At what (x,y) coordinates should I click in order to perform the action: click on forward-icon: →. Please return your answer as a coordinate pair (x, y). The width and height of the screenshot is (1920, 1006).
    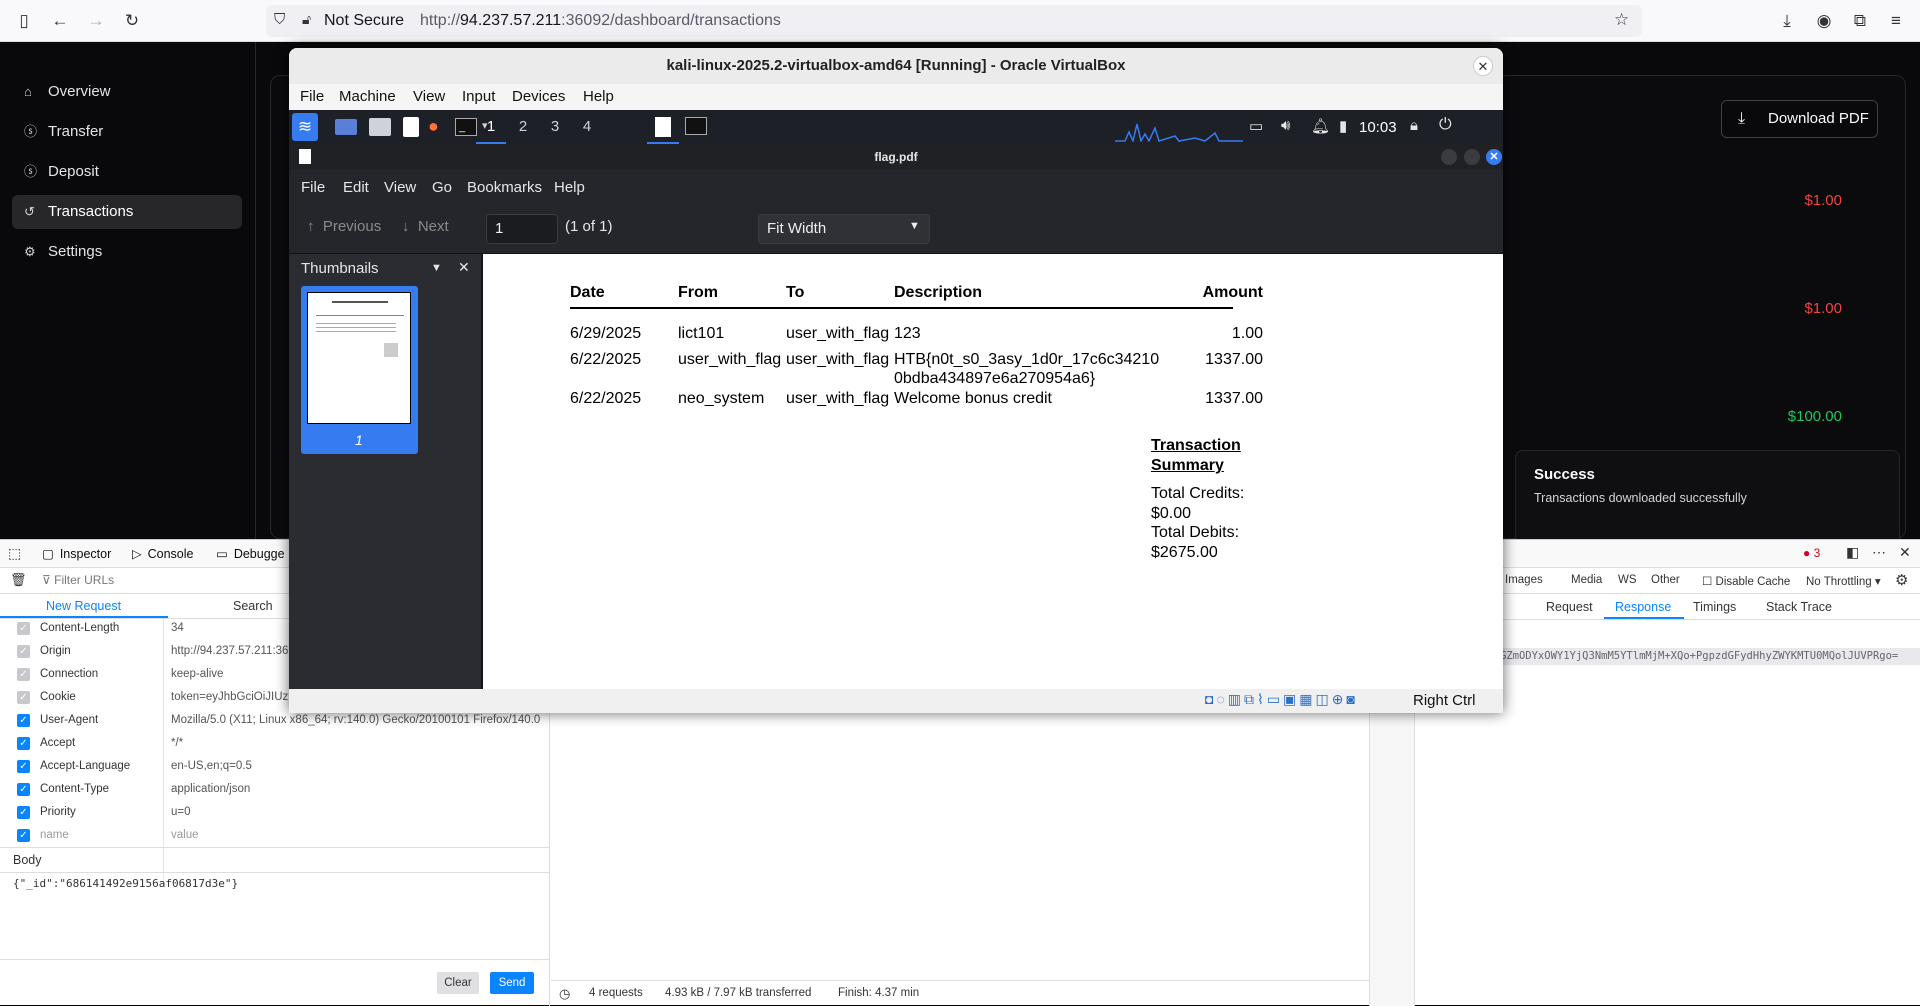
    Looking at the image, I should click on (96, 21).